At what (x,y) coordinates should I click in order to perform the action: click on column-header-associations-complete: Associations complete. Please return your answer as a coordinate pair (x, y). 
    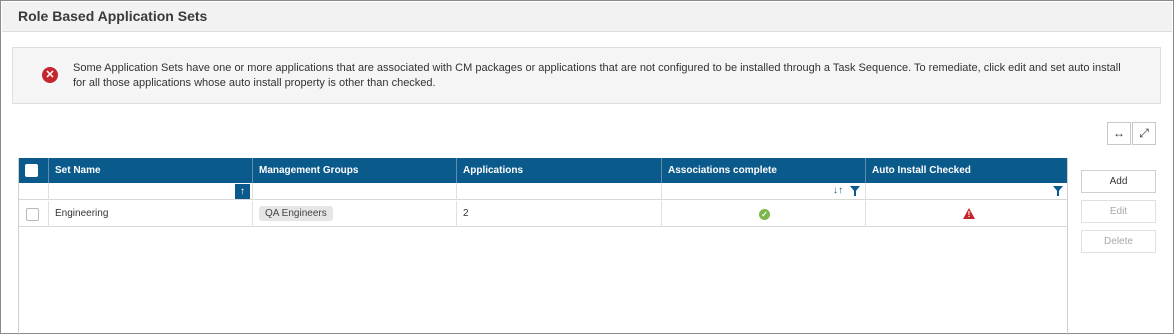
    Looking at the image, I should click on (764, 170).